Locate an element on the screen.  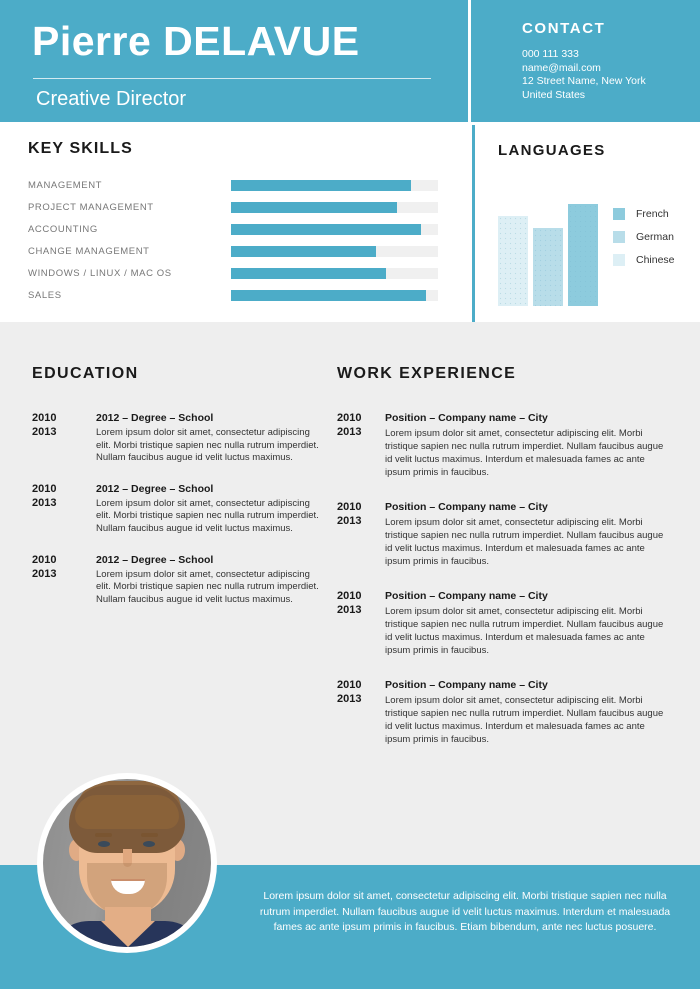
skill-row: CHANGE MANAGEMENT is located at coordinates (238, 253).